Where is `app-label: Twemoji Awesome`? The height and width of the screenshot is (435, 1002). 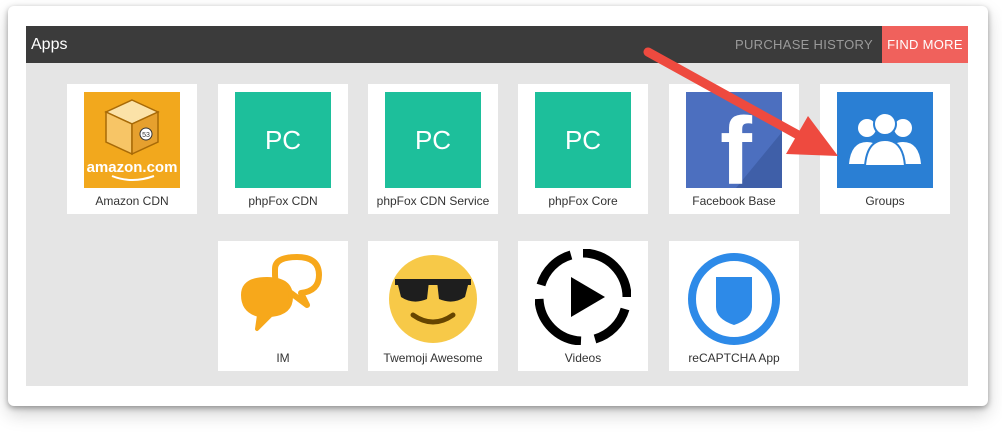
app-label: Twemoji Awesome is located at coordinates (433, 358).